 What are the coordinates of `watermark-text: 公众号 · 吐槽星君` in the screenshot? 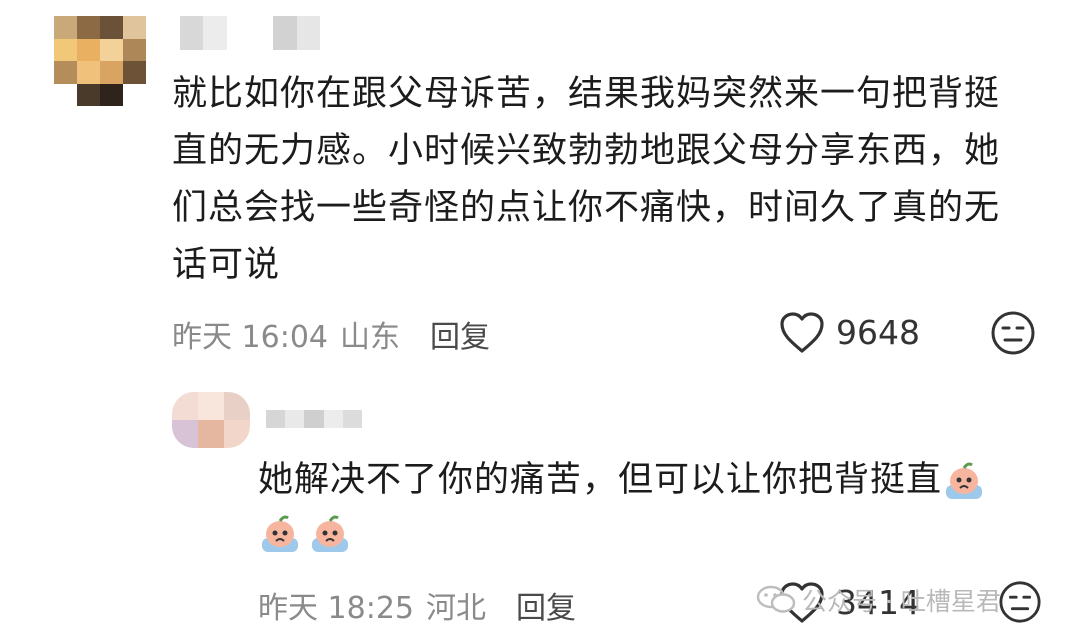 It's located at (901, 601).